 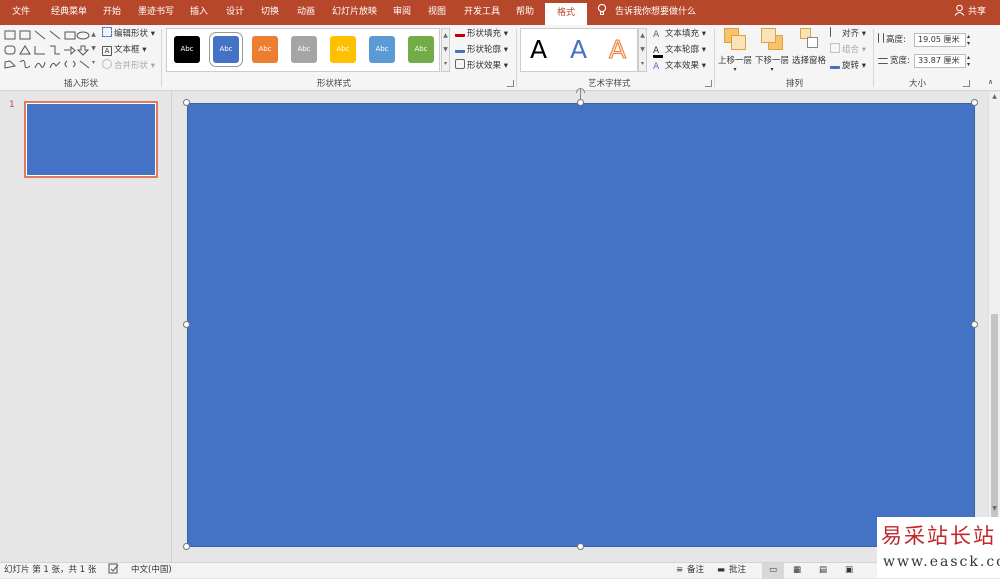 I want to click on send-backward-button: 下移一层 ▾, so click(x=772, y=50).